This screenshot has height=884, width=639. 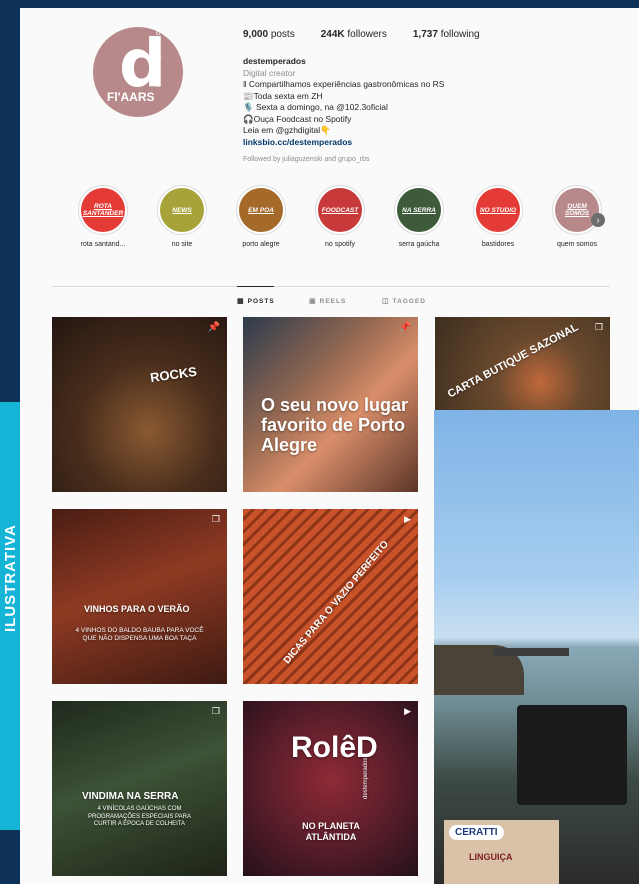 What do you see at coordinates (10, 578) in the screenshot?
I see `illustrative-label: ILUSTRATIVA` at bounding box center [10, 578].